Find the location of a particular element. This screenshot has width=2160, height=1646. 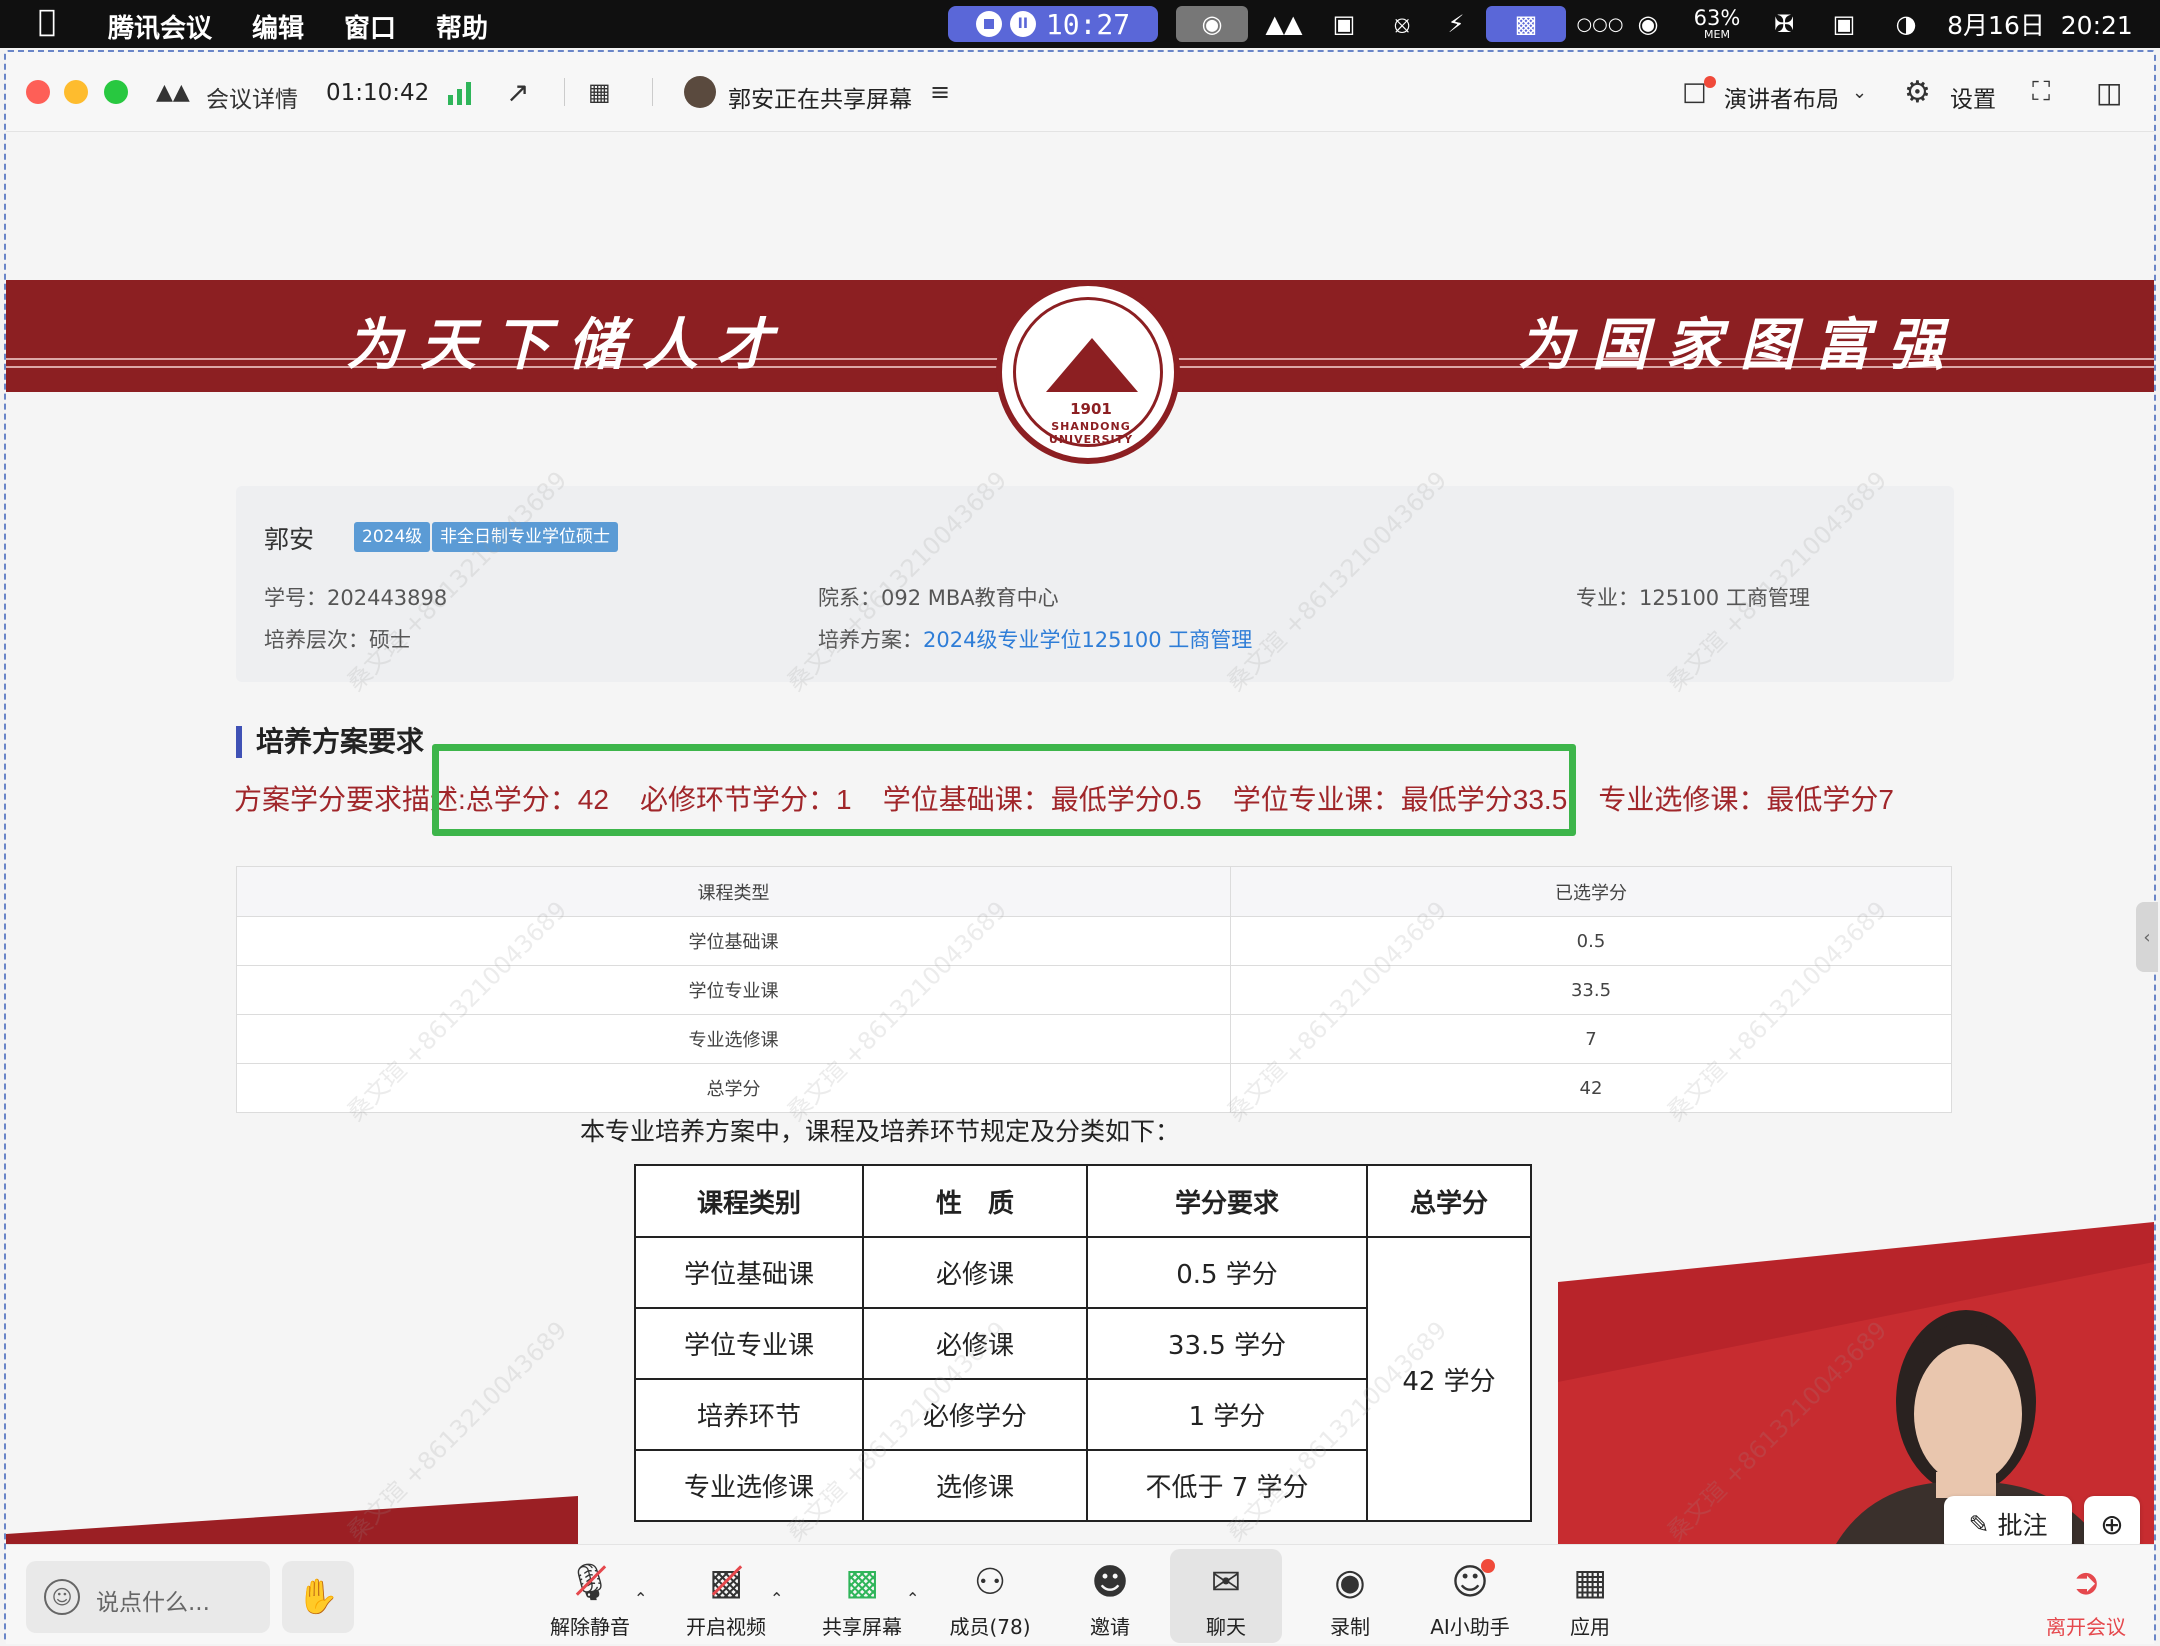

menubar-datetime: 8月16日 20:21 is located at coordinates (2040, 24).